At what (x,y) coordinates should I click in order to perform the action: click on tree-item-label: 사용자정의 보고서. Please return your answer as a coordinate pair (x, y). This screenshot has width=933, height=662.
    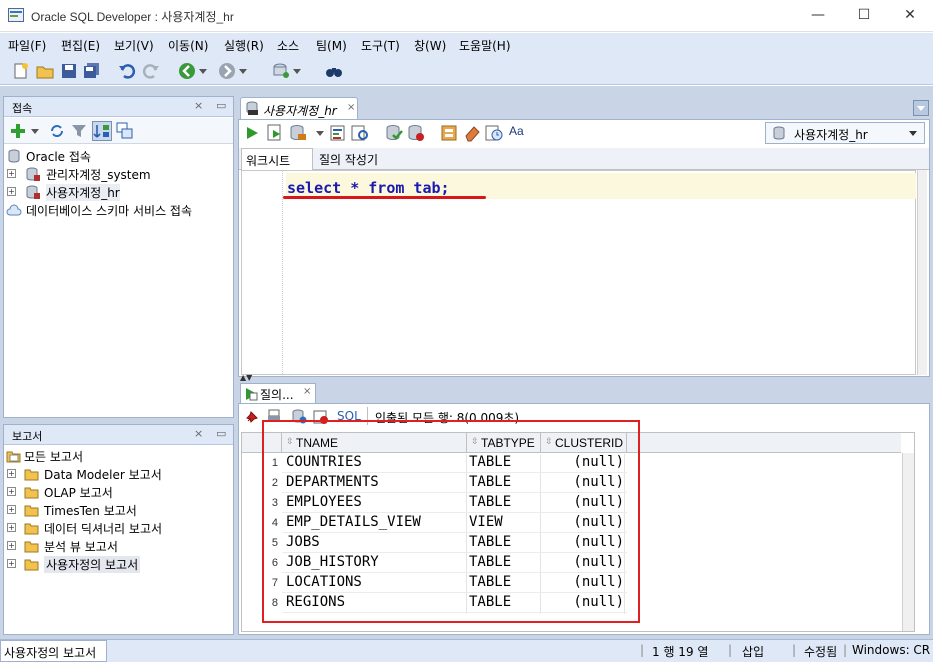
    Looking at the image, I should click on (92, 564).